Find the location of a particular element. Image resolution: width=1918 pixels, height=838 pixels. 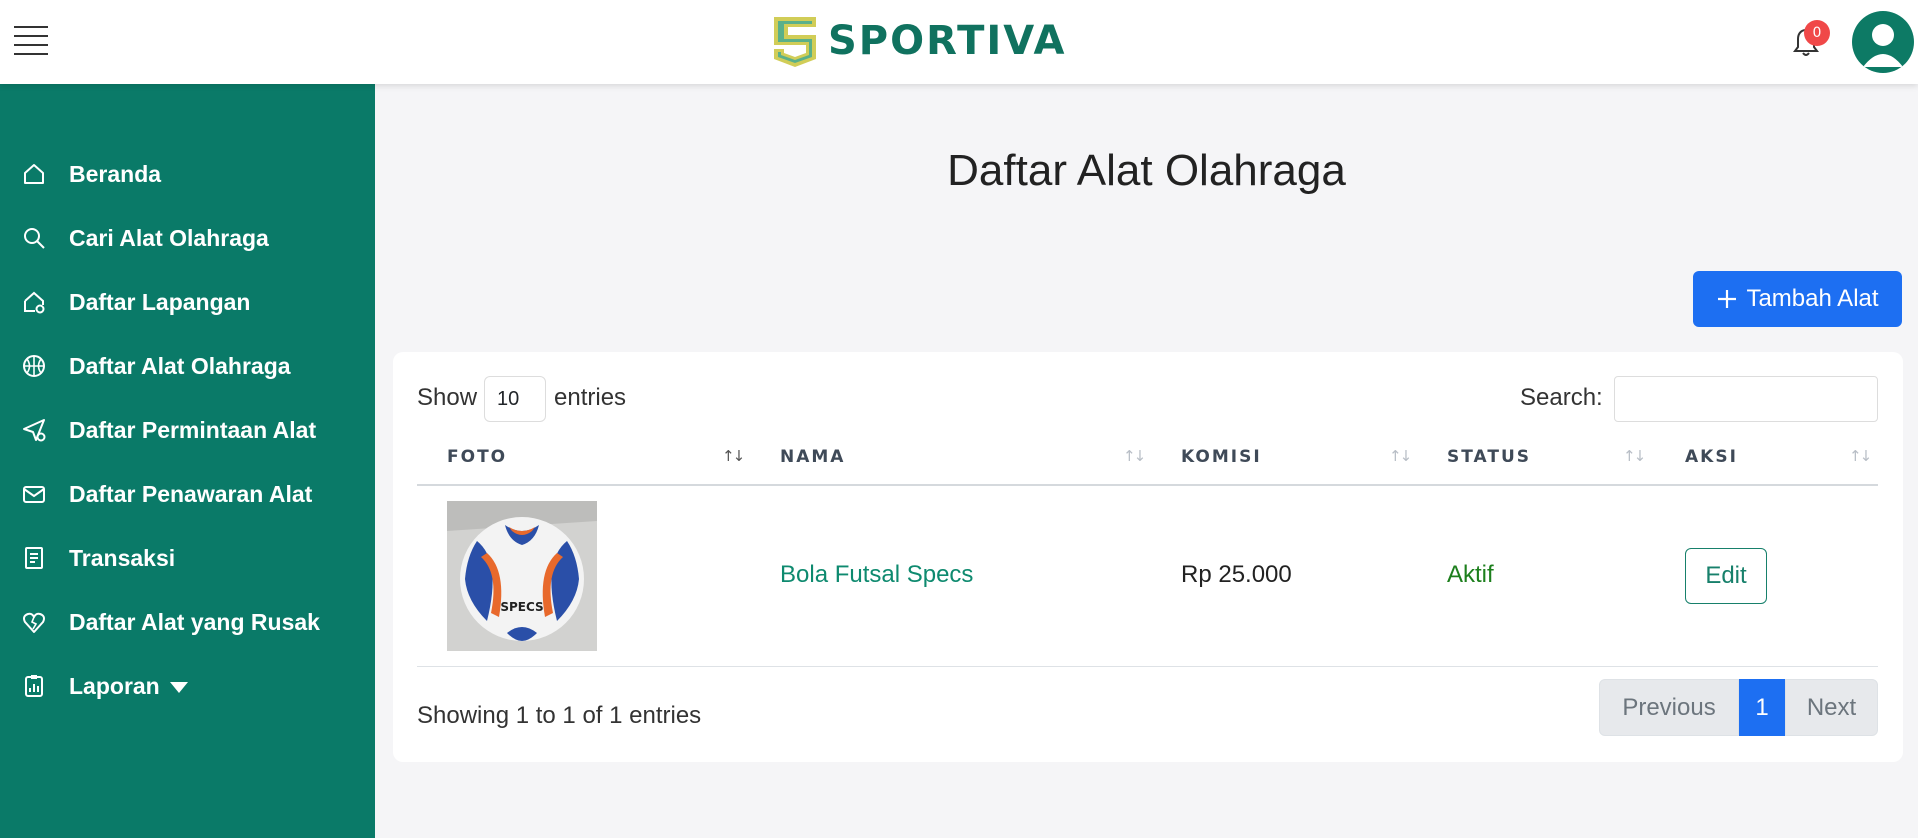

table-header-divider is located at coordinates (1147, 485).